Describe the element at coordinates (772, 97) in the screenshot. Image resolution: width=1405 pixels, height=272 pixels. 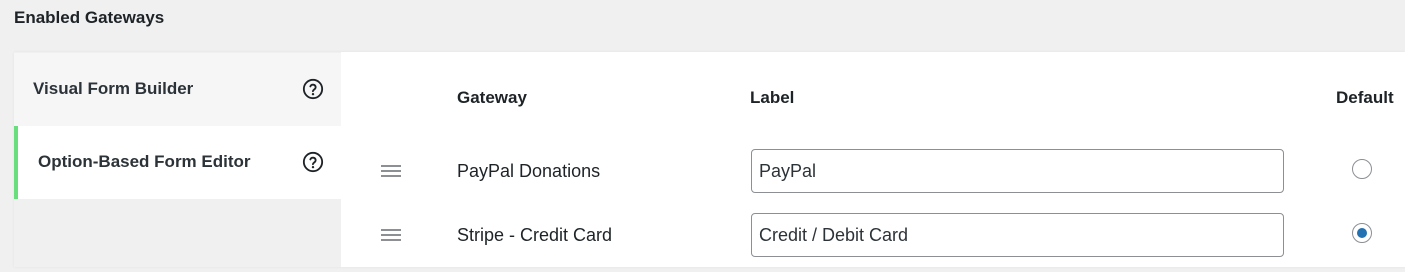
I see `column-header-label: Label` at that location.